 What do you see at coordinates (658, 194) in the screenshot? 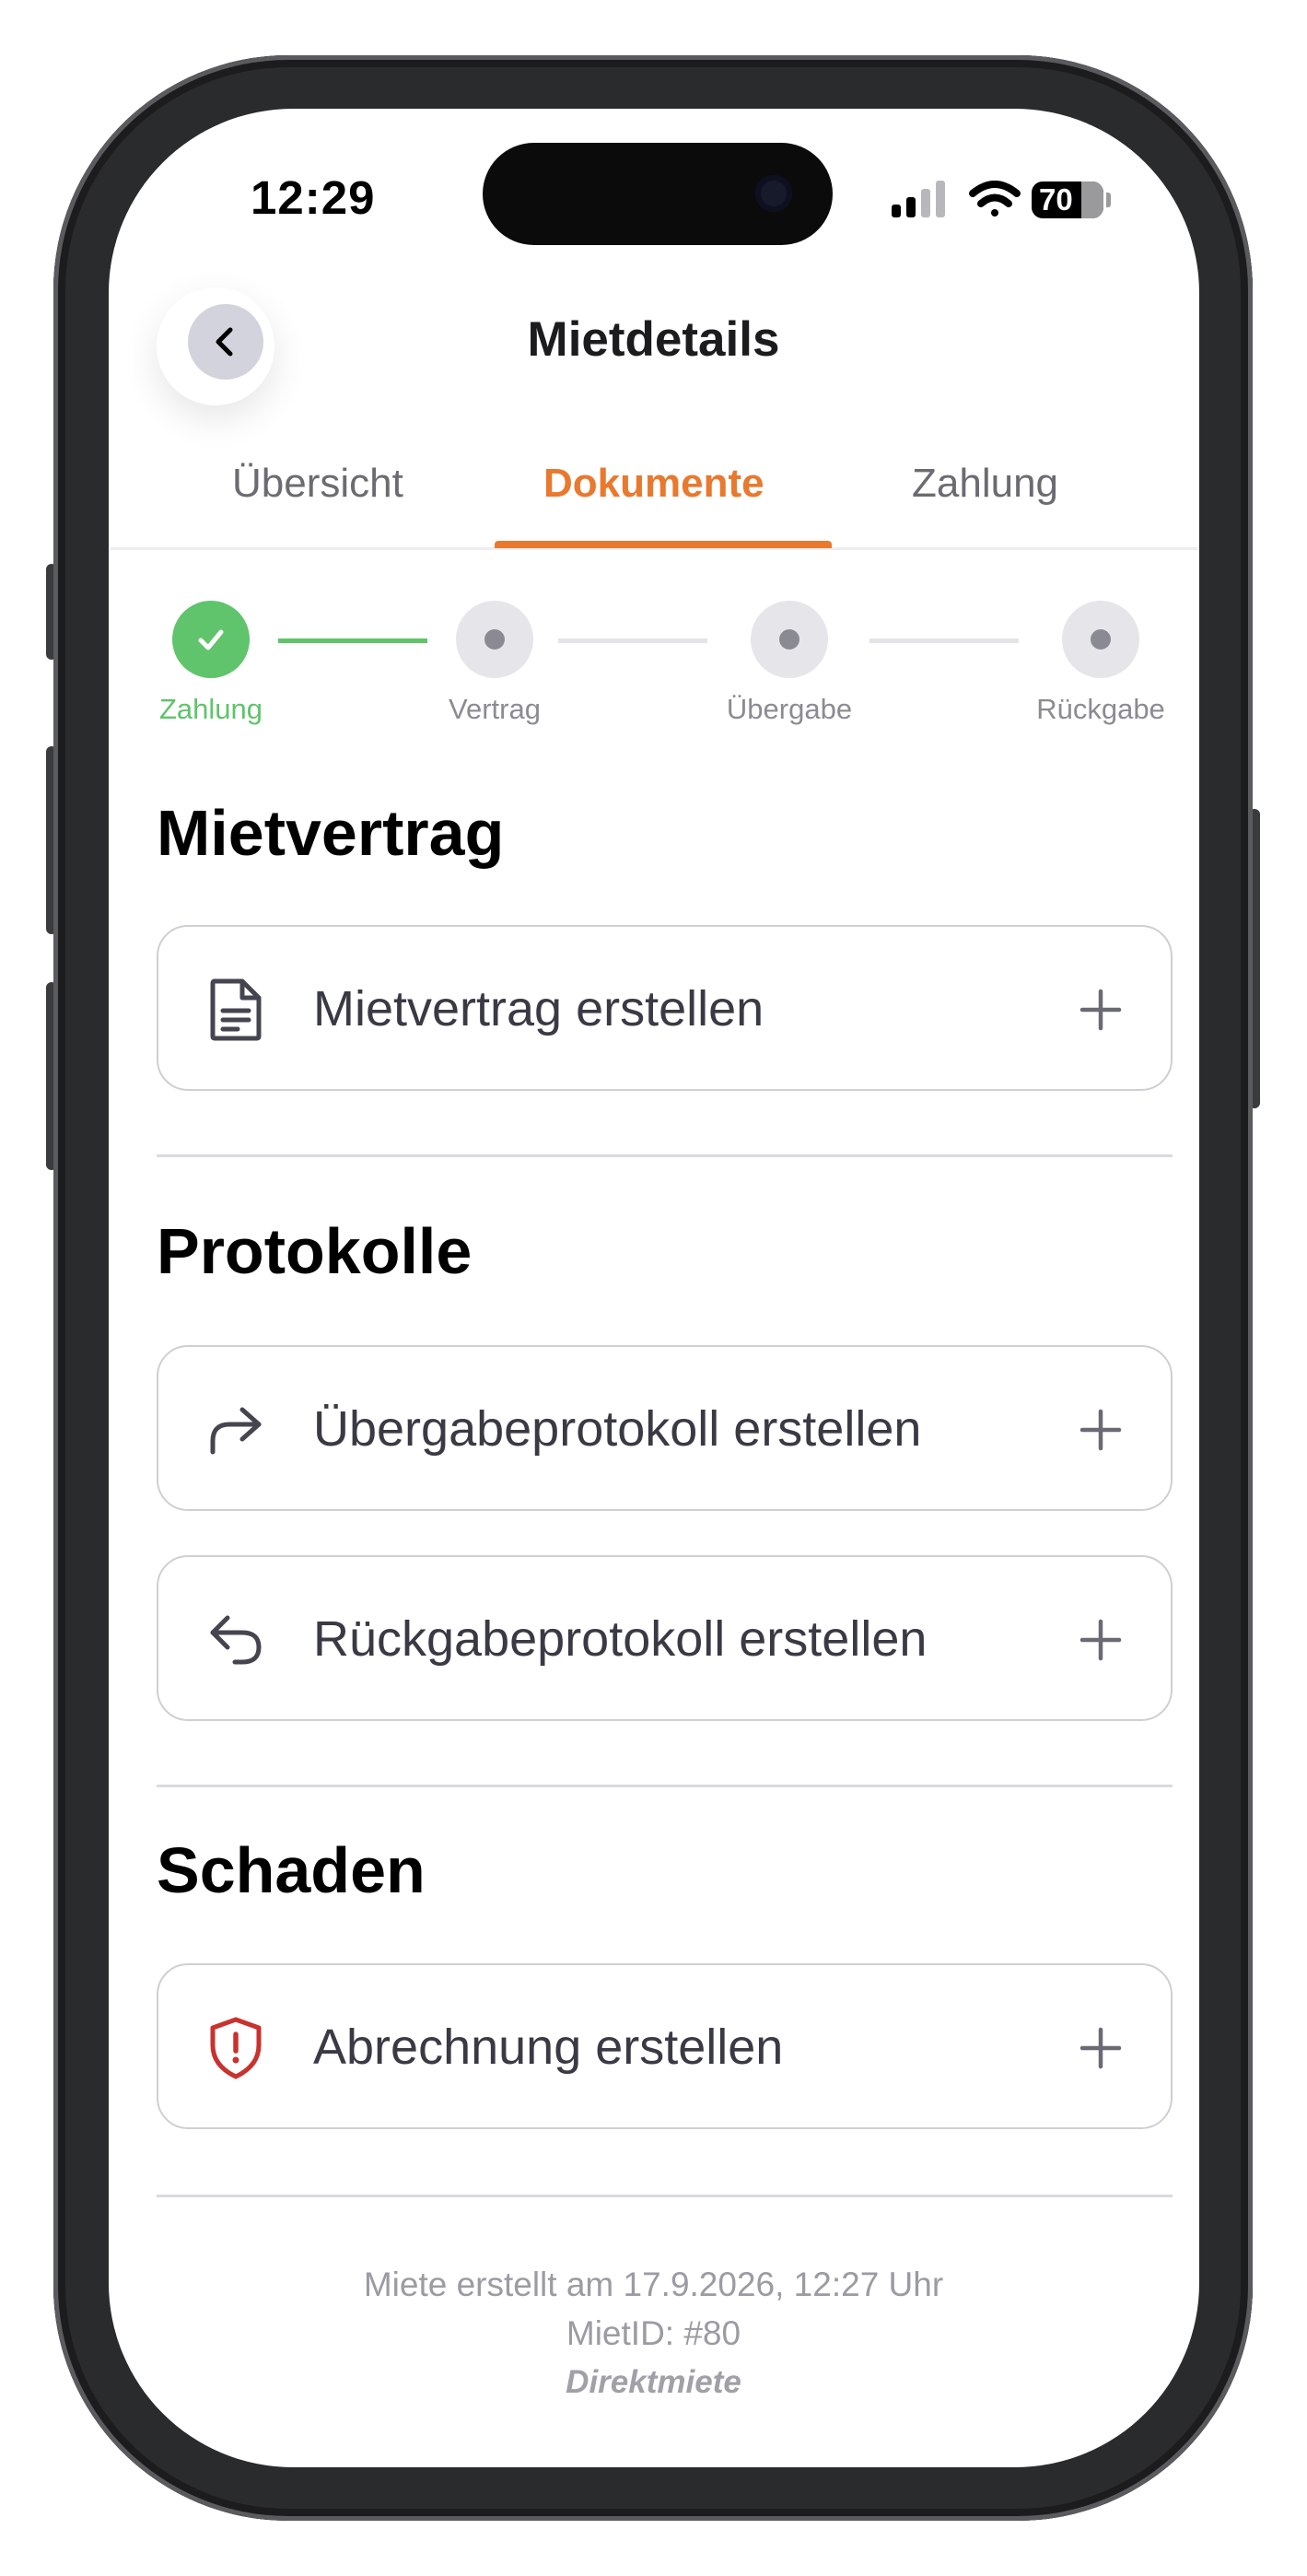
I see `dynamic-island` at bounding box center [658, 194].